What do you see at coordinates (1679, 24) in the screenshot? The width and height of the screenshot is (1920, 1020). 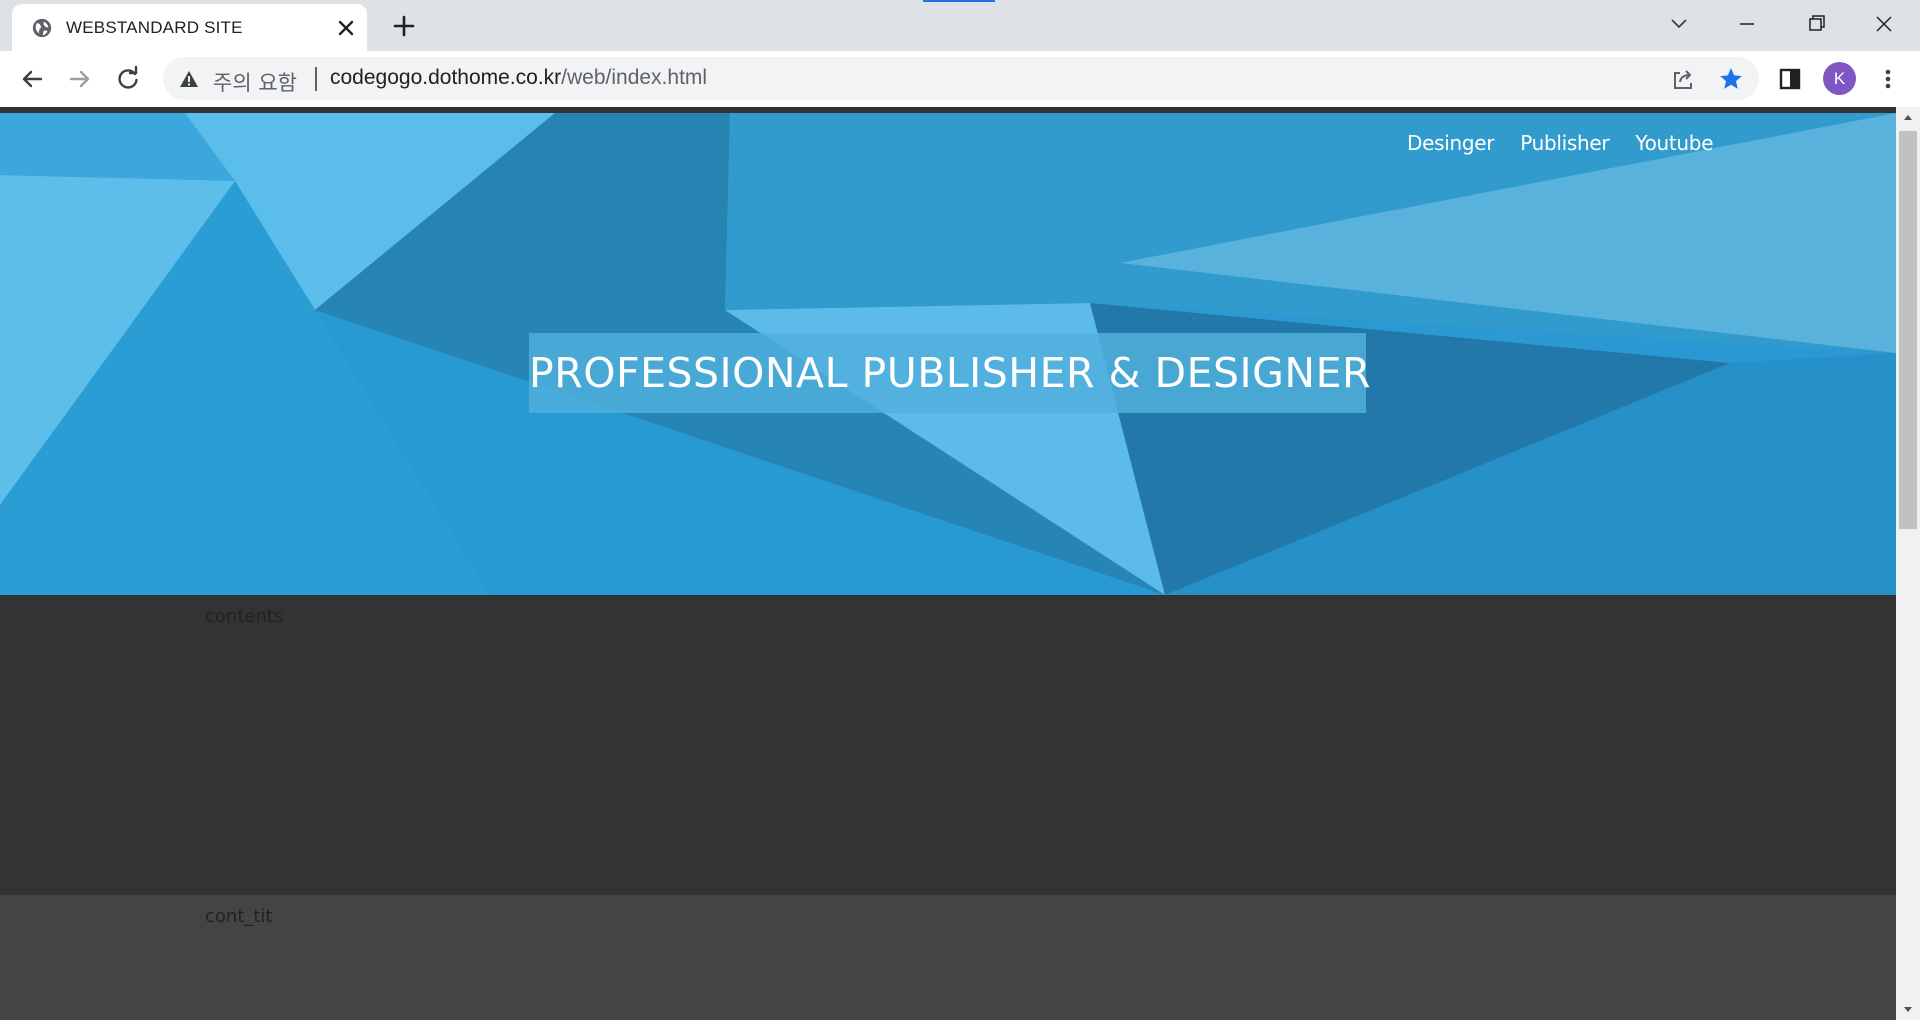 I see `tab-search-chevron-icon` at bounding box center [1679, 24].